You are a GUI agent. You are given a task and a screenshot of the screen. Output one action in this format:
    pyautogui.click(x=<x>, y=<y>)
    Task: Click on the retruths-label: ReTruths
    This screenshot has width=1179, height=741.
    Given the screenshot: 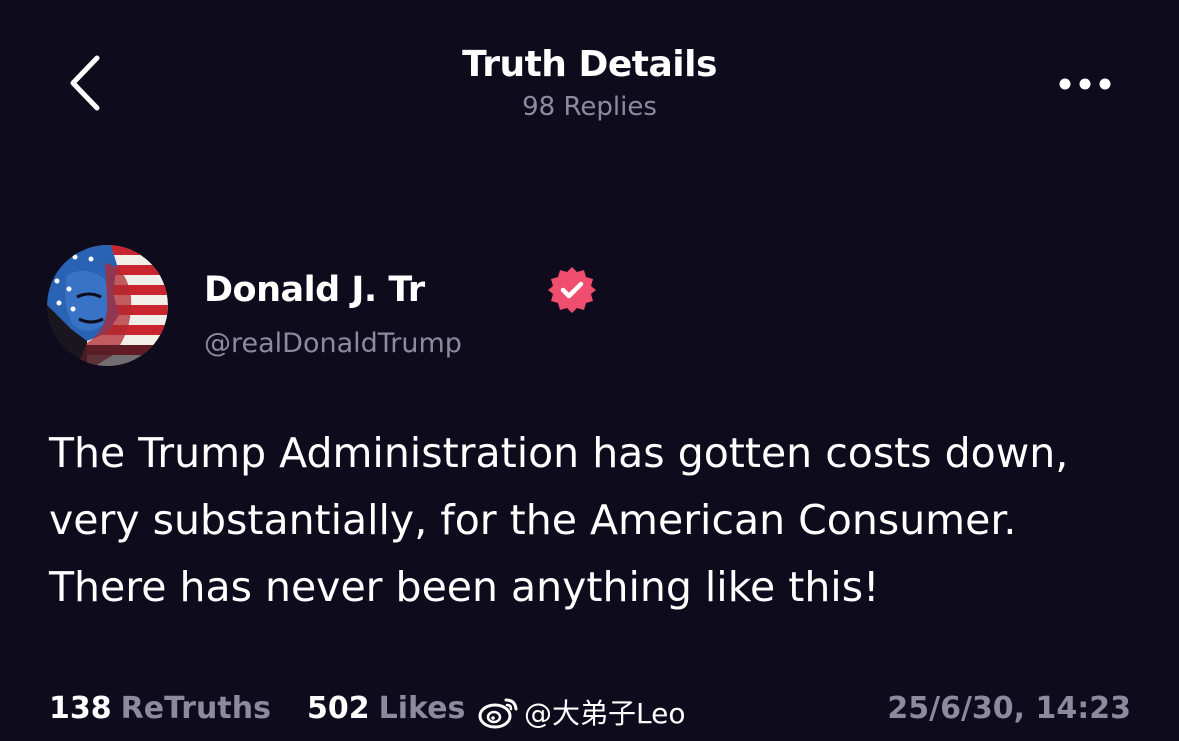 What is the action you would take?
    pyautogui.click(x=195, y=708)
    